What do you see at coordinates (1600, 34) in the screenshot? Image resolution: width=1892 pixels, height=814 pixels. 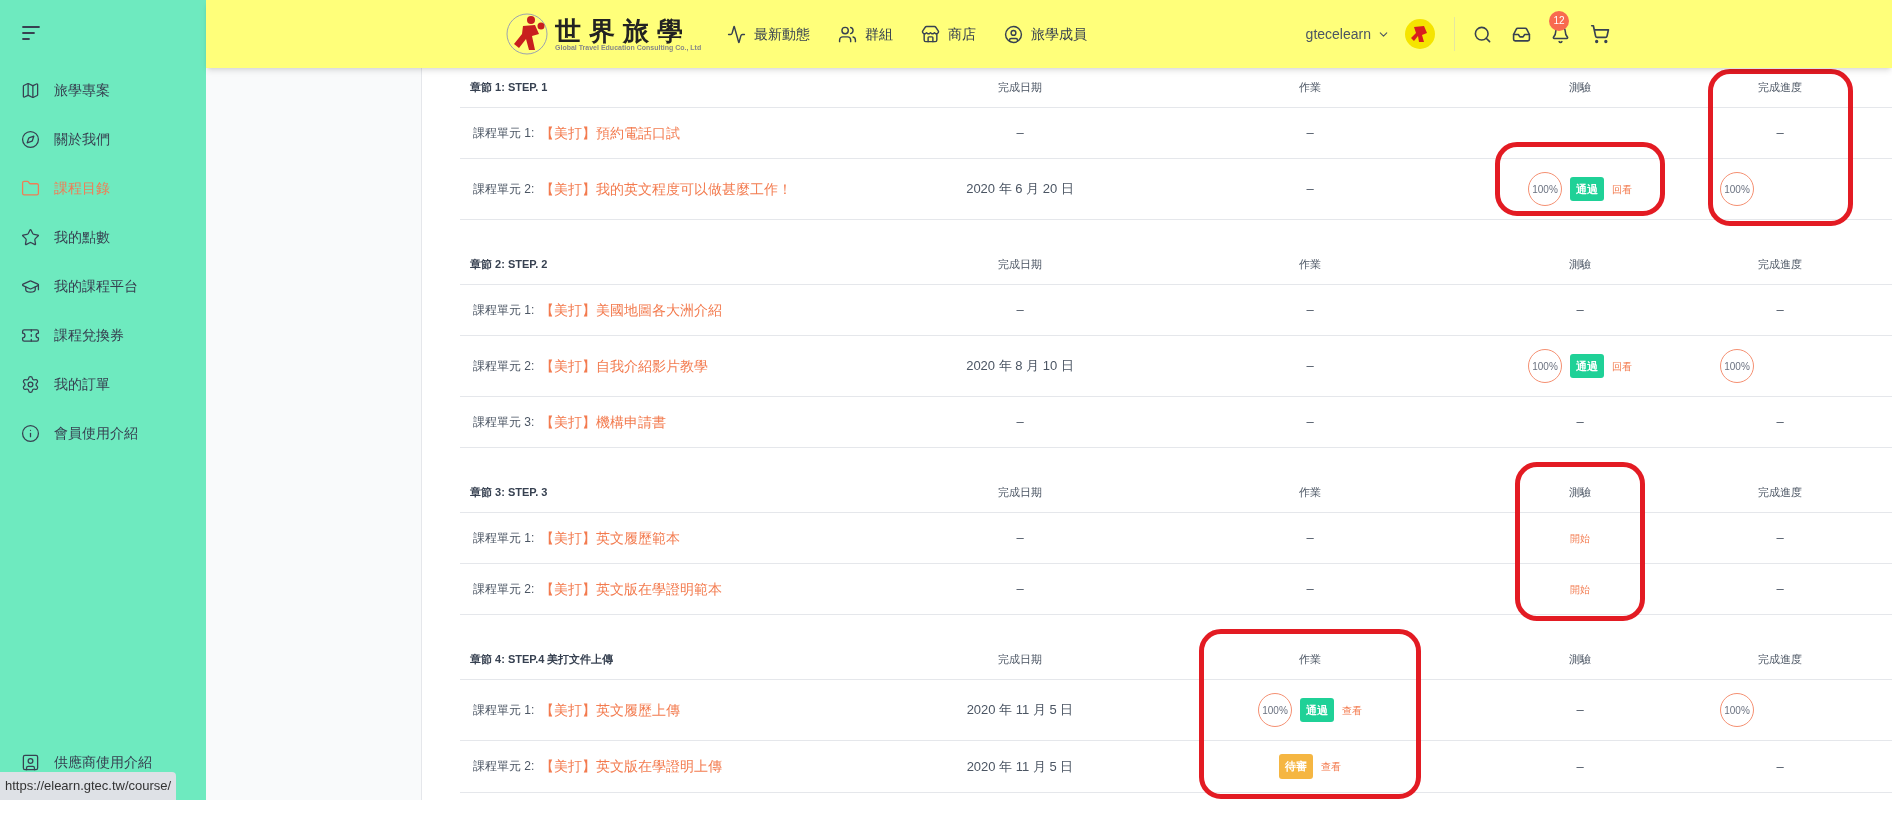 I see `cart-icon` at bounding box center [1600, 34].